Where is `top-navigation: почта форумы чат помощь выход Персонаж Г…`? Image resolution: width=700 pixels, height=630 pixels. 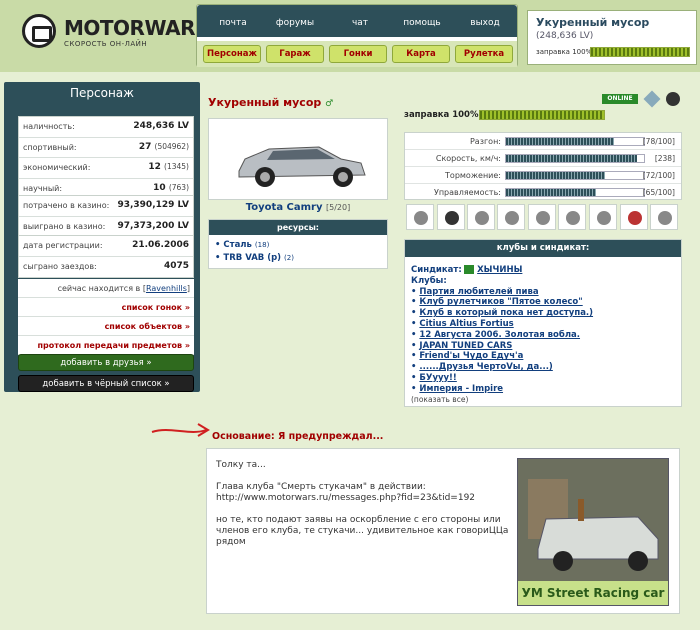
top-navigation: почта форумы чат помощь выход Персонаж Г… is located at coordinates (357, 35).